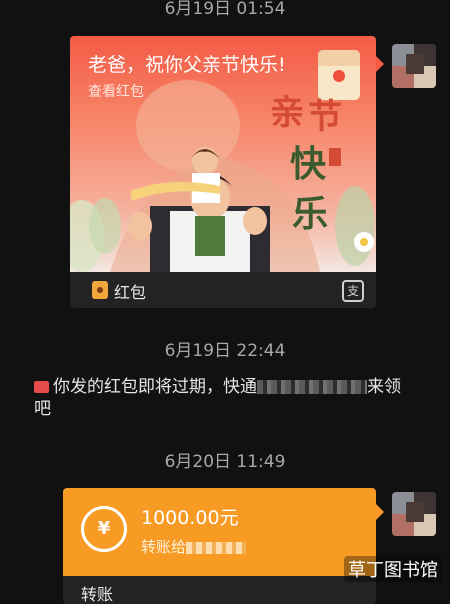 The height and width of the screenshot is (604, 450). What do you see at coordinates (104, 529) in the screenshot?
I see `transfer-icon: ¥` at bounding box center [104, 529].